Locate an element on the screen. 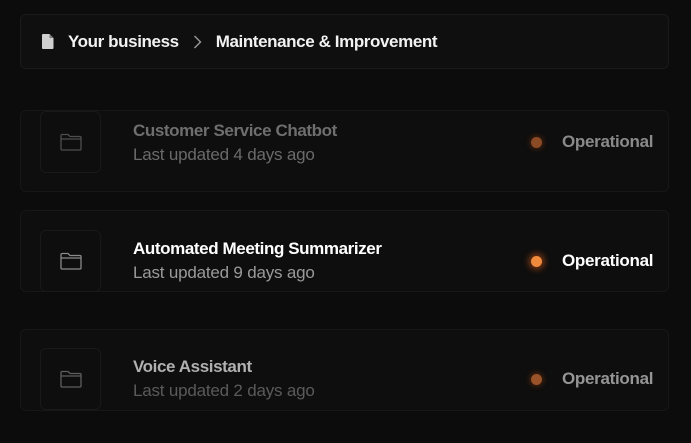  project-updated: Last updated 9 days ago is located at coordinates (224, 272).